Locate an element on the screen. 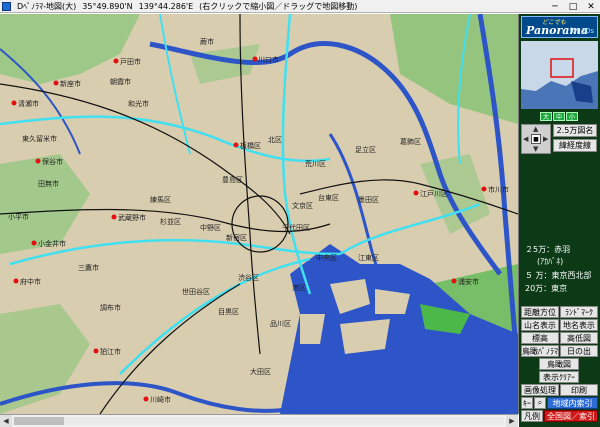 The width and height of the screenshot is (600, 427). map-label: 墨田区 is located at coordinates (368, 200).